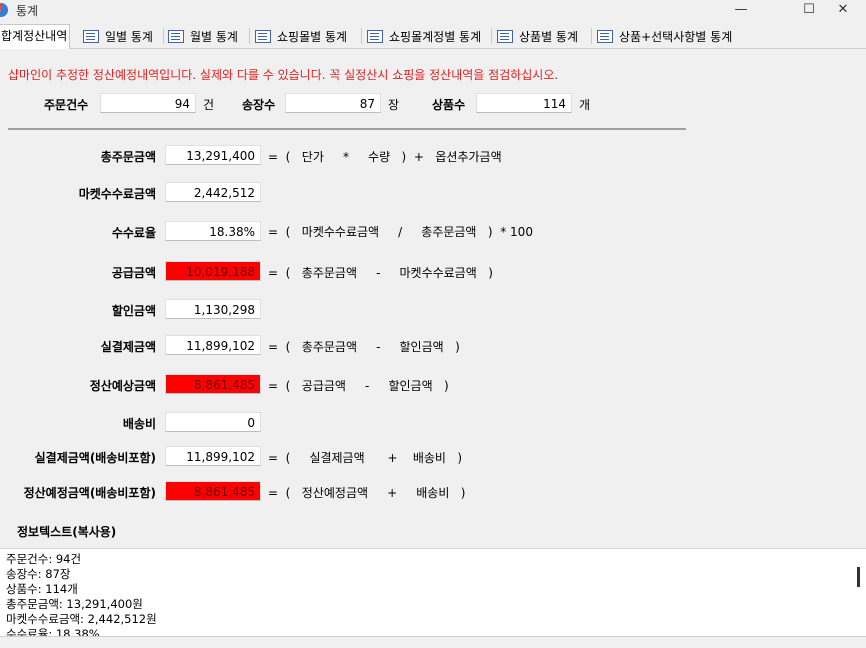 The image size is (866, 648). What do you see at coordinates (74, 604) in the screenshot?
I see `info-line: 총주문금액: 13,291,400원` at bounding box center [74, 604].